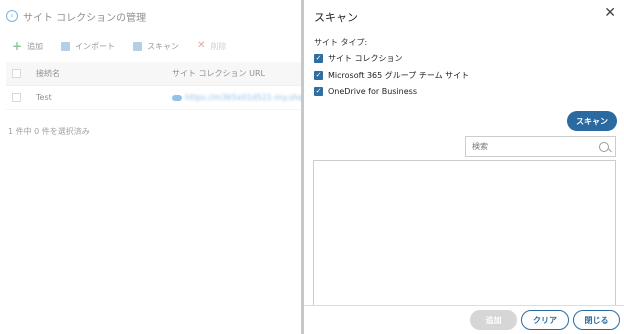  Describe the element at coordinates (17, 46) in the screenshot. I see `plus-icon: +` at that location.